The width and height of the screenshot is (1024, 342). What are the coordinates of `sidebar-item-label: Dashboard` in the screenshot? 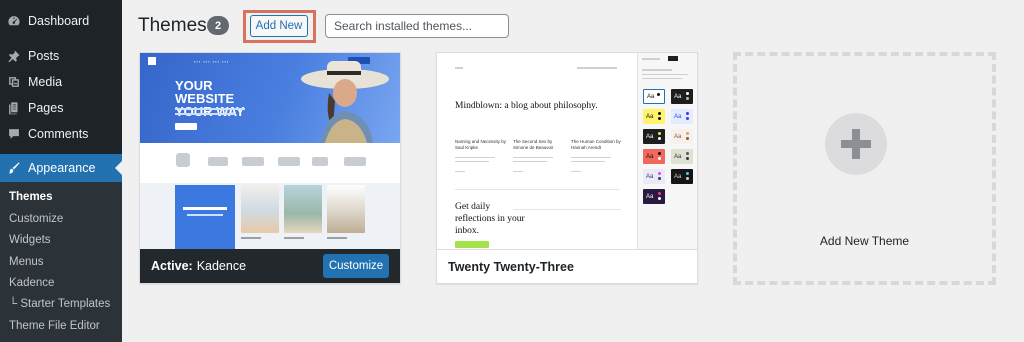 It's located at (59, 21).